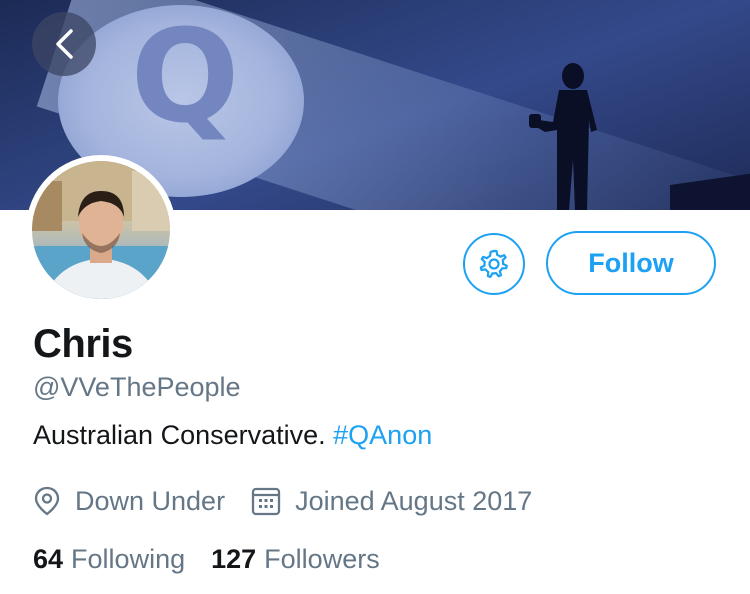  I want to click on profile-meta: Down Under Joined August 2017, so click(282, 501).